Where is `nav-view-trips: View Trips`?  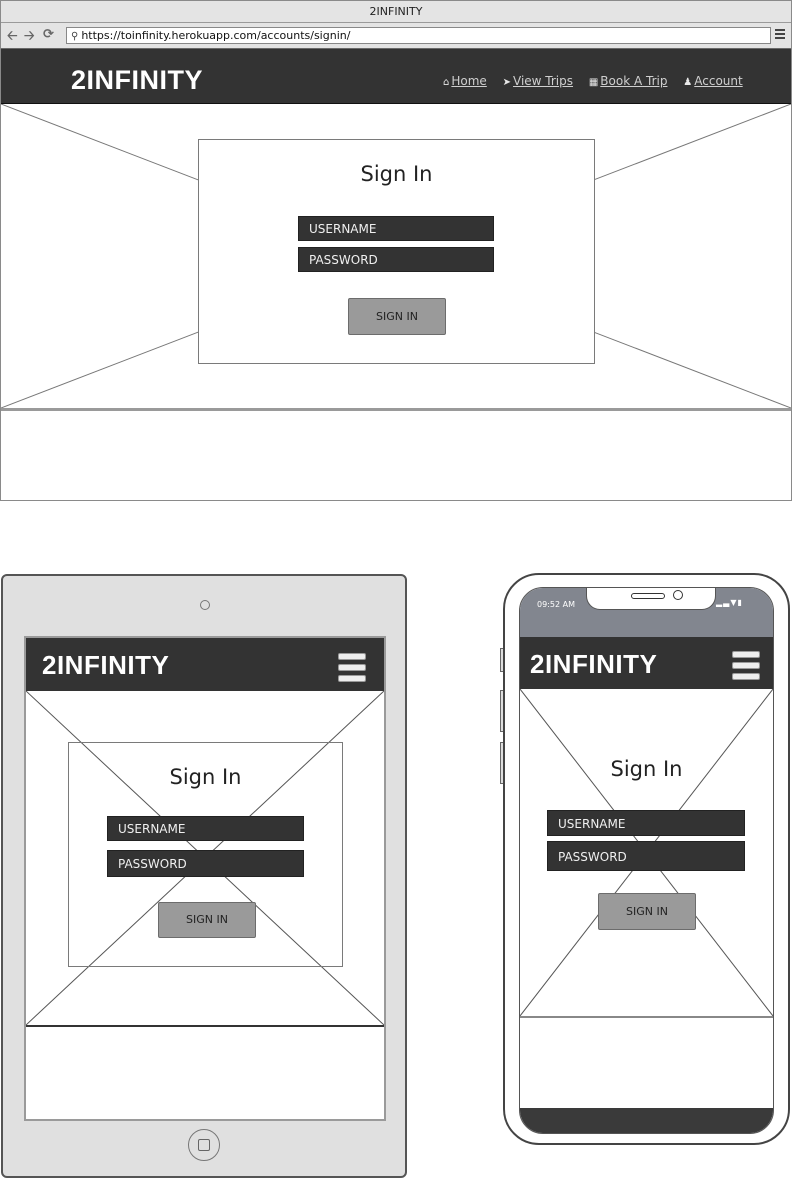 nav-view-trips: View Trips is located at coordinates (543, 81).